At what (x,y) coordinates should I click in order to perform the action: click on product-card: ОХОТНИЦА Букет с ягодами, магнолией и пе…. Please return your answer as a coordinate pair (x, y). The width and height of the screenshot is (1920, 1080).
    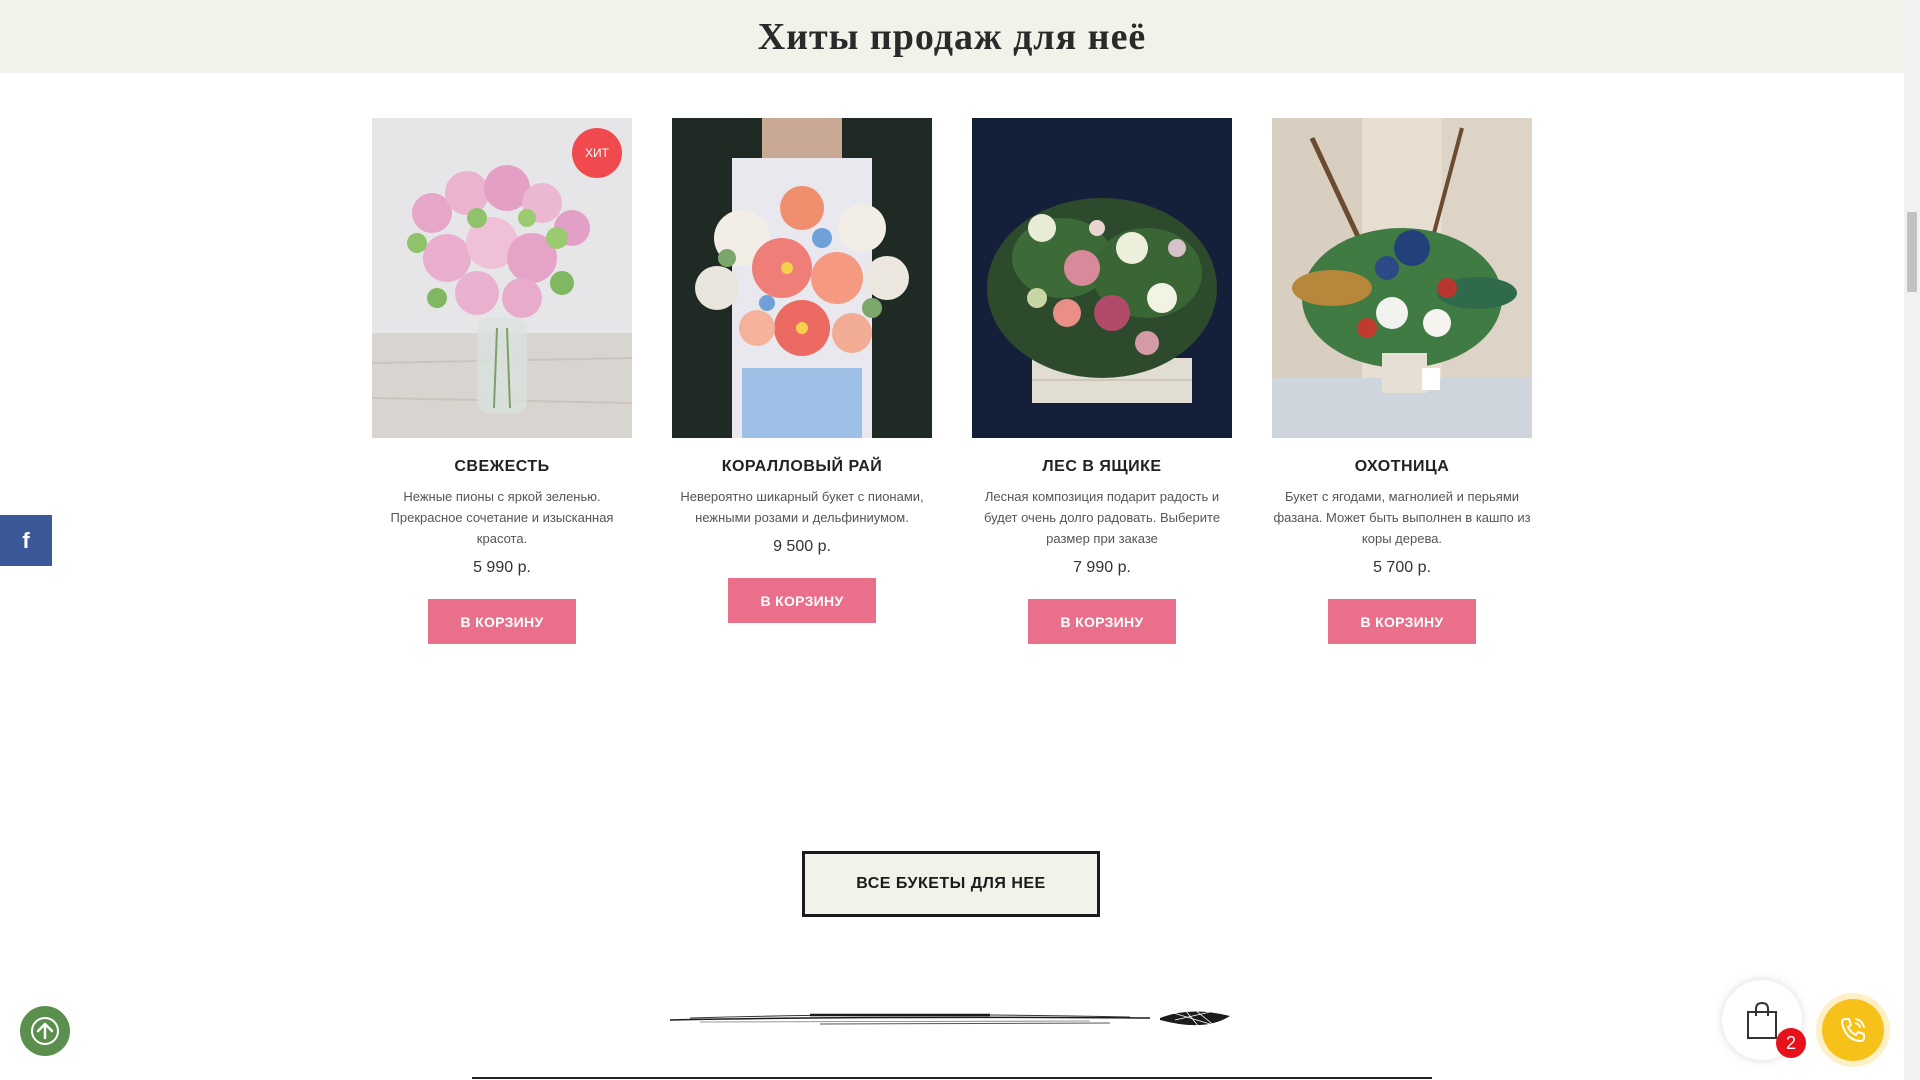
    Looking at the image, I should click on (1402, 381).